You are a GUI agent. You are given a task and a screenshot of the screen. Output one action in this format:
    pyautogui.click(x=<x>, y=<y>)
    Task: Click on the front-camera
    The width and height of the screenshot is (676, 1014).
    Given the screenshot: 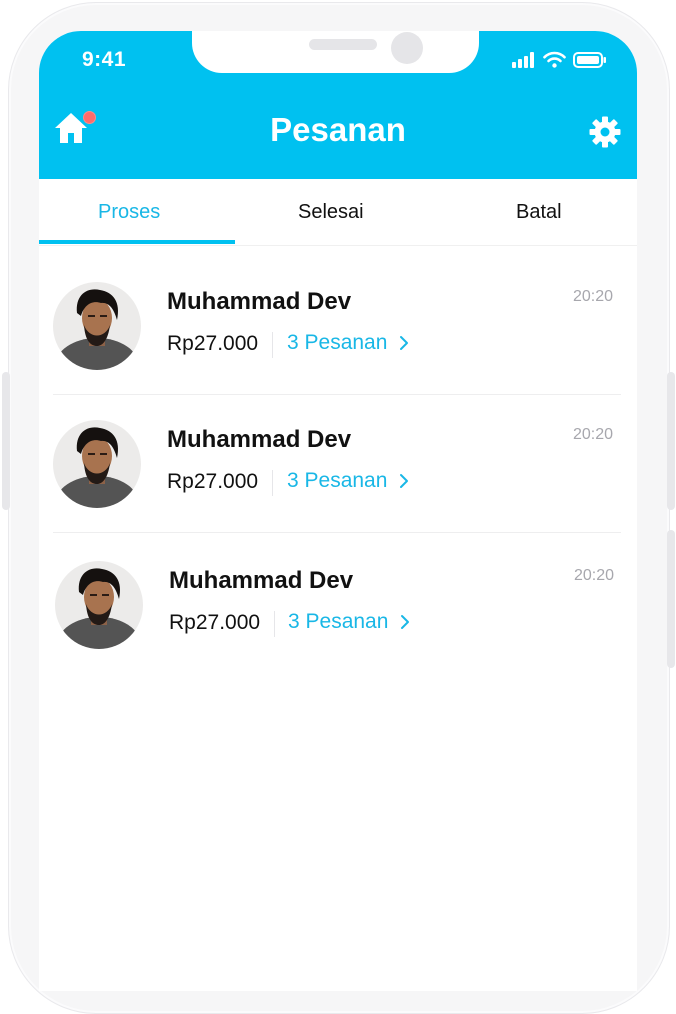 What is the action you would take?
    pyautogui.click(x=407, y=48)
    